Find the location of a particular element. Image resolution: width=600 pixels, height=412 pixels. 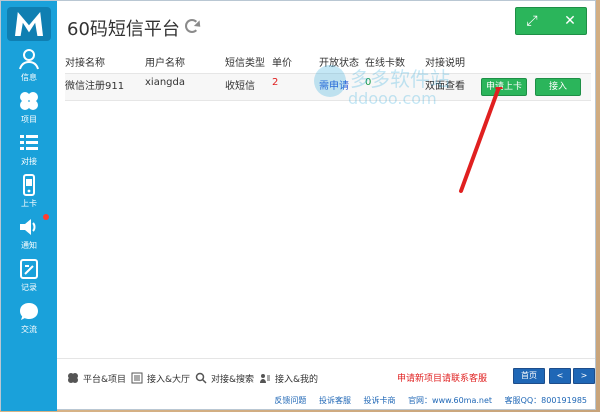

window-controls: ⤢ ✕ is located at coordinates (551, 21).